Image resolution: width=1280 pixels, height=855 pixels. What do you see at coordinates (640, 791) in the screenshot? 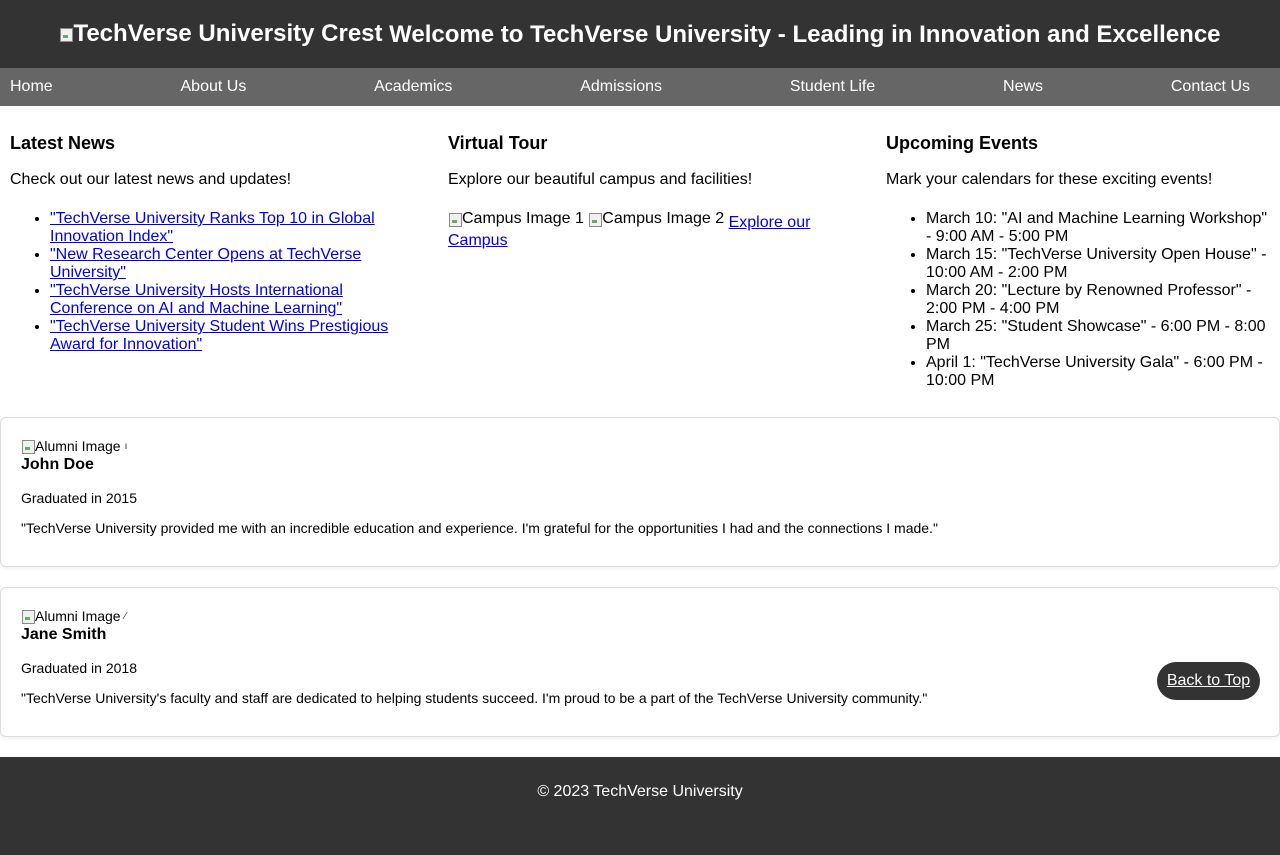
I see `copyright-text: © 2023 TechVerse University` at bounding box center [640, 791].